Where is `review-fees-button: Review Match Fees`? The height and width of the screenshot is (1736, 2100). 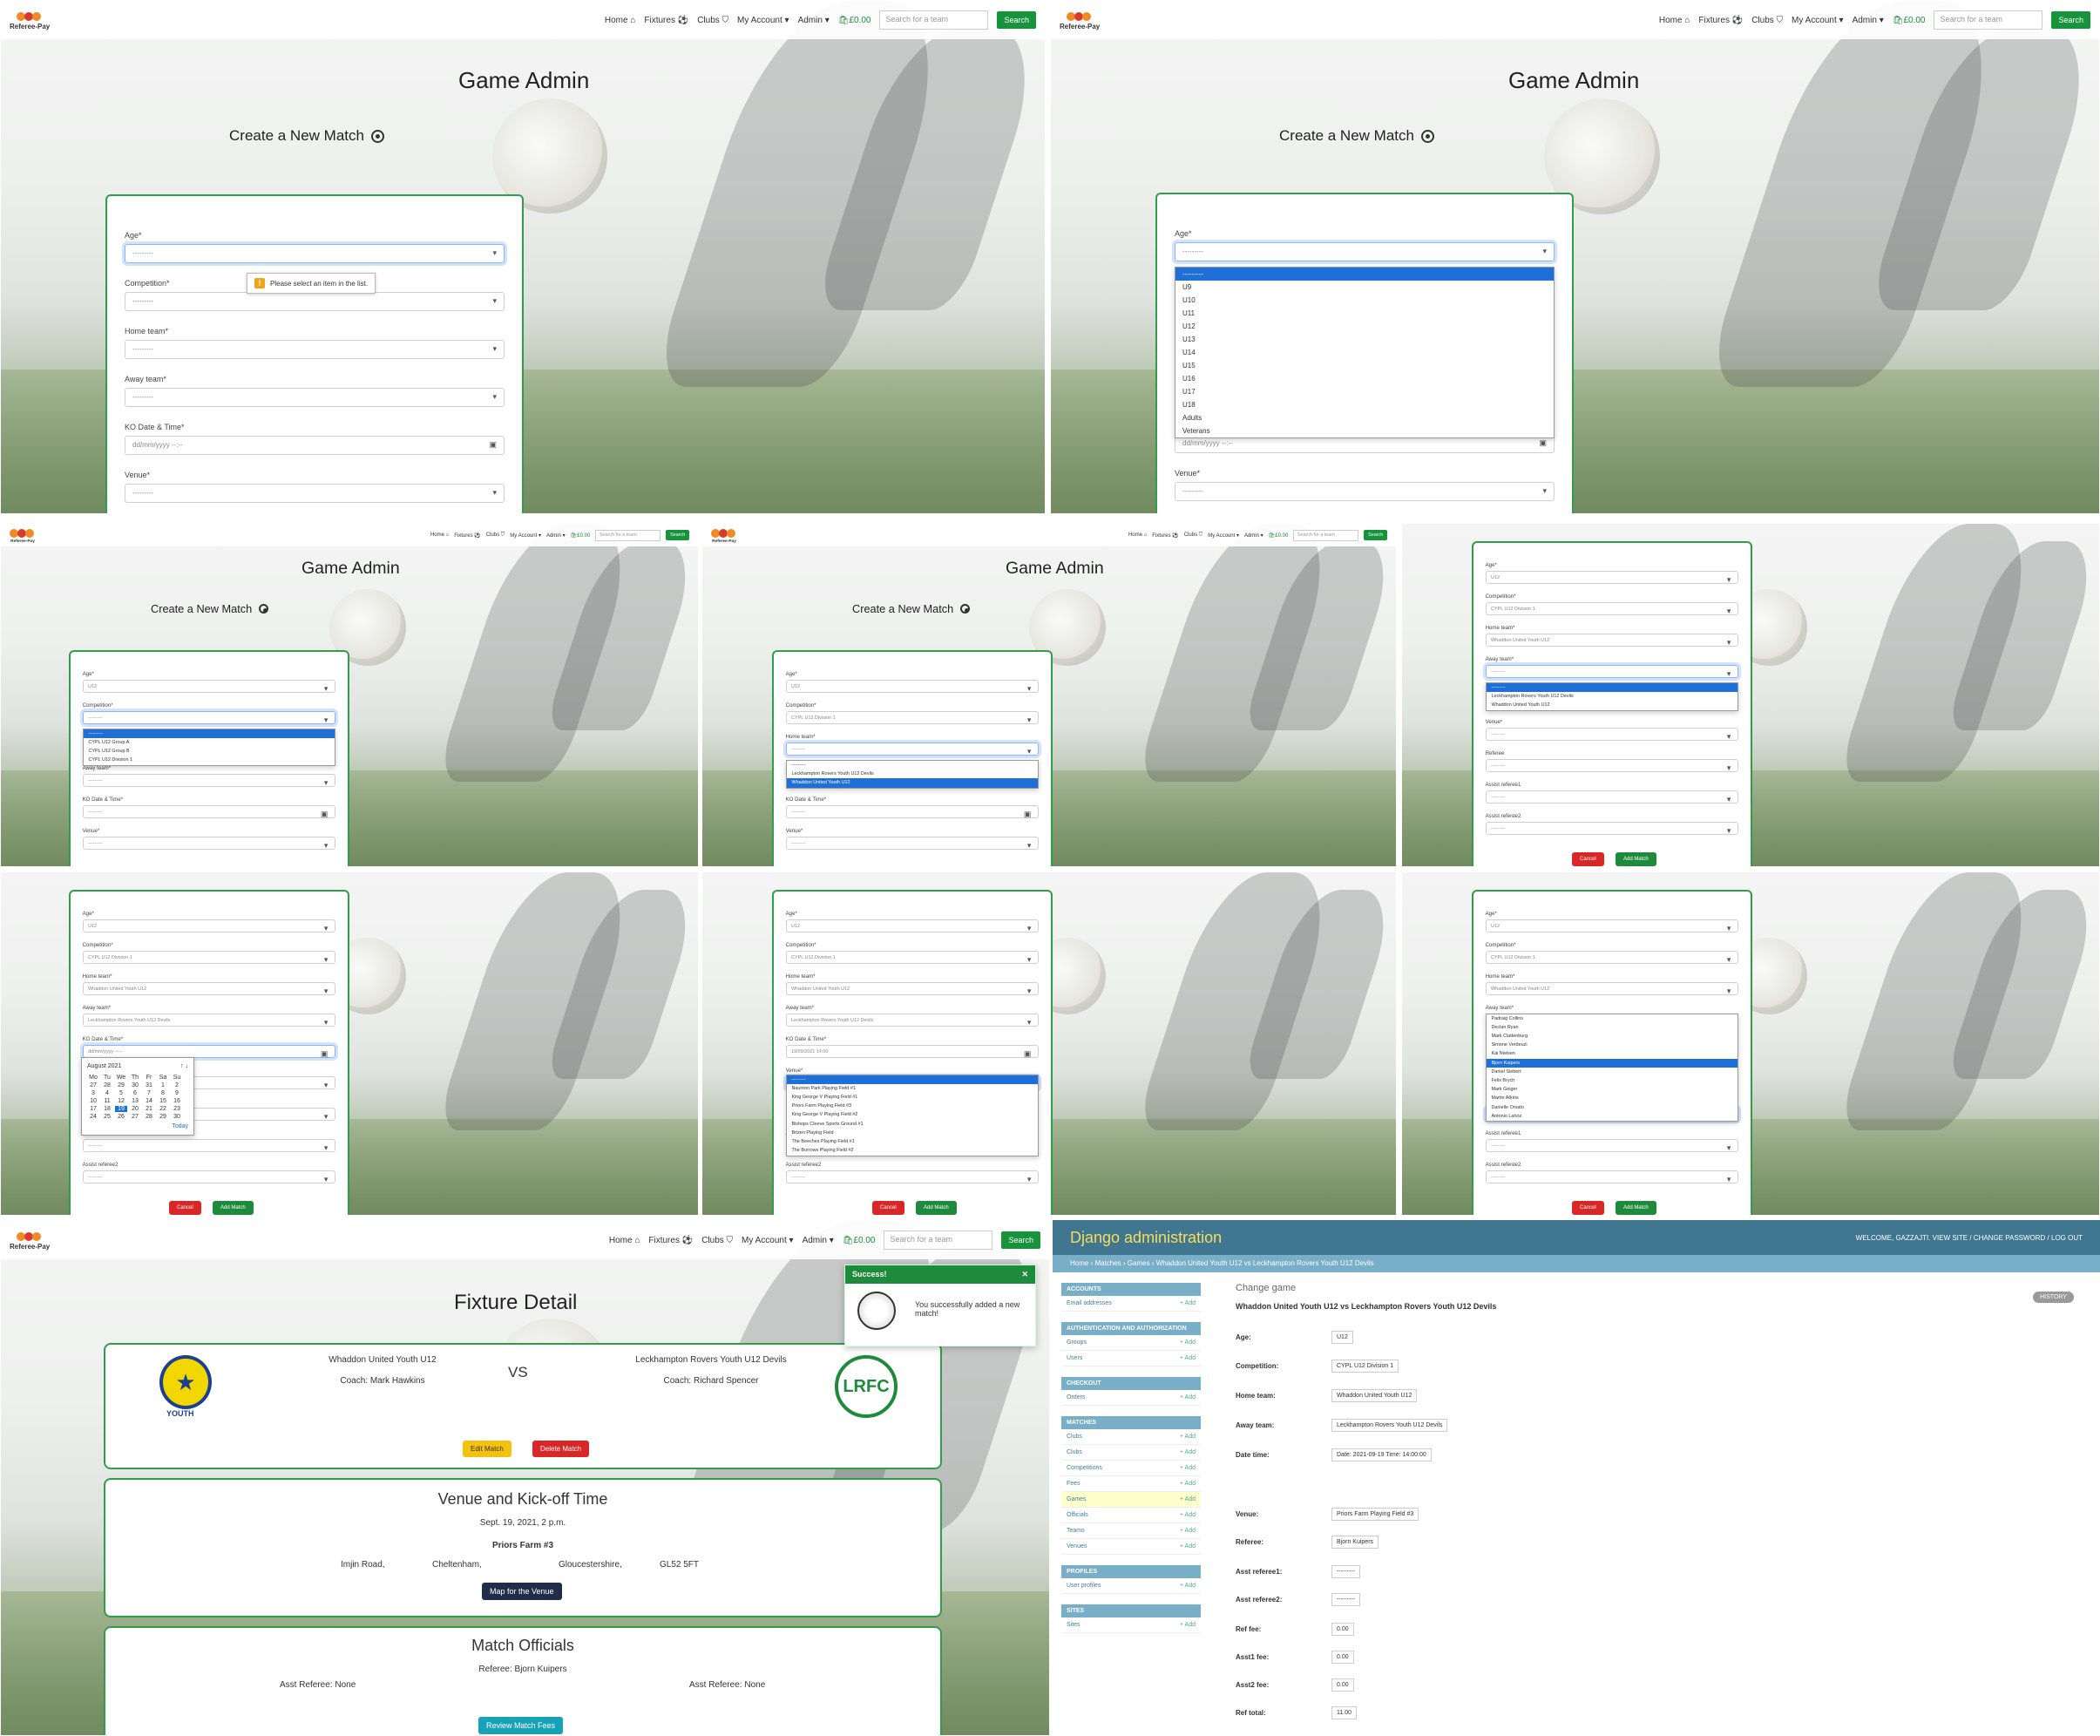 review-fees-button: Review Match Fees is located at coordinates (521, 1725).